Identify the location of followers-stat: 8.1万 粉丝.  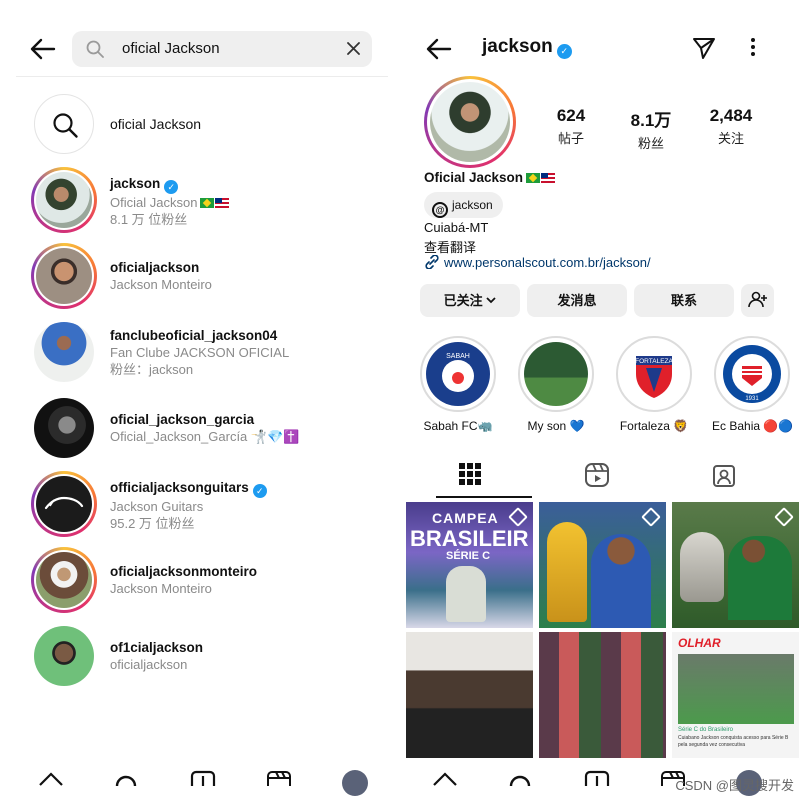
(651, 129).